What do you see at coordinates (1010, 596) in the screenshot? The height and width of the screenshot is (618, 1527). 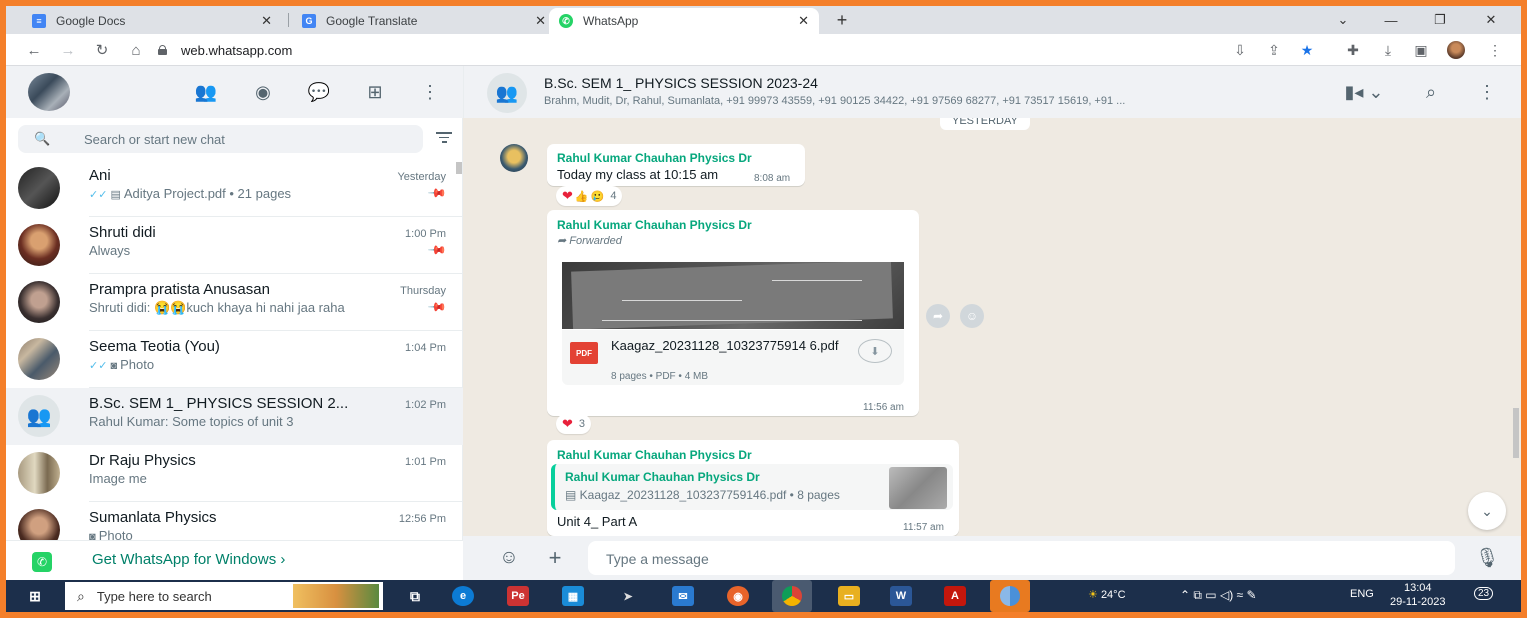 I see `chrome-profile-icon` at bounding box center [1010, 596].